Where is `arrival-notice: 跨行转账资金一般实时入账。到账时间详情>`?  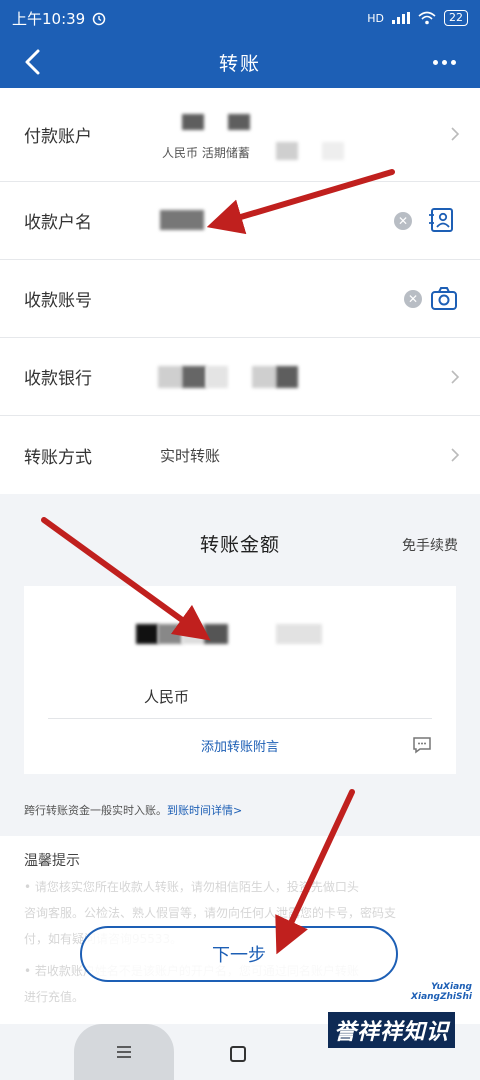
arrival-notice: 跨行转账资金一般实时入账。到账时间详情> is located at coordinates (133, 810).